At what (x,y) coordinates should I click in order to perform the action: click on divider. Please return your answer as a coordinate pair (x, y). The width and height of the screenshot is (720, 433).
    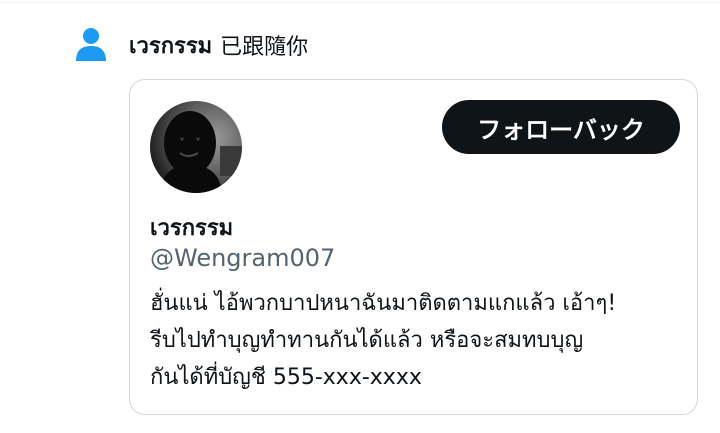
    Looking at the image, I should click on (360, 2).